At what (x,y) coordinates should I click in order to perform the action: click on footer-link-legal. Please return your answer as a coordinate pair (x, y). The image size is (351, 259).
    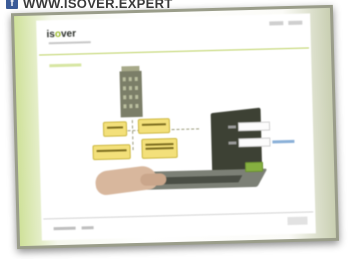
    Looking at the image, I should click on (64, 228).